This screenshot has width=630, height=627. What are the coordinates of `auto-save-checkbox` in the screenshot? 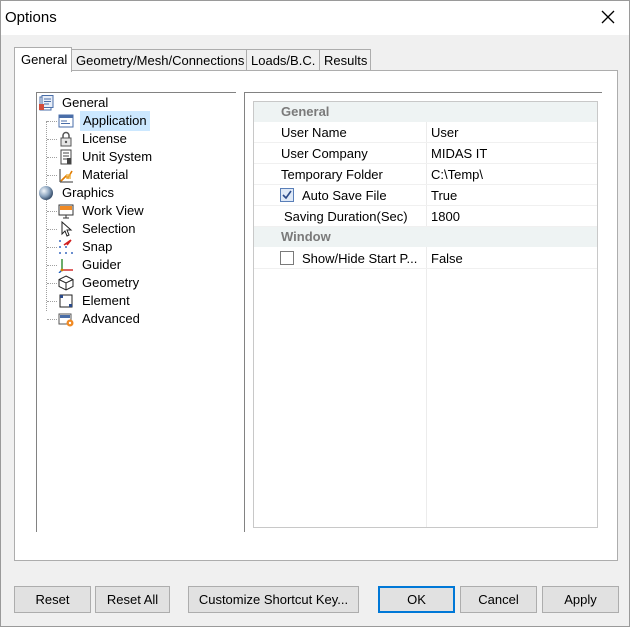 It's located at (287, 195).